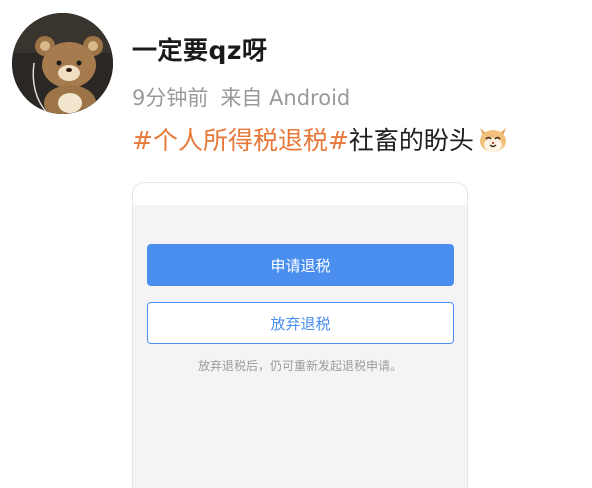 The image size is (592, 488). What do you see at coordinates (240, 139) in the screenshot?
I see `topic-hashtag-link: #个人所得税退税#` at bounding box center [240, 139].